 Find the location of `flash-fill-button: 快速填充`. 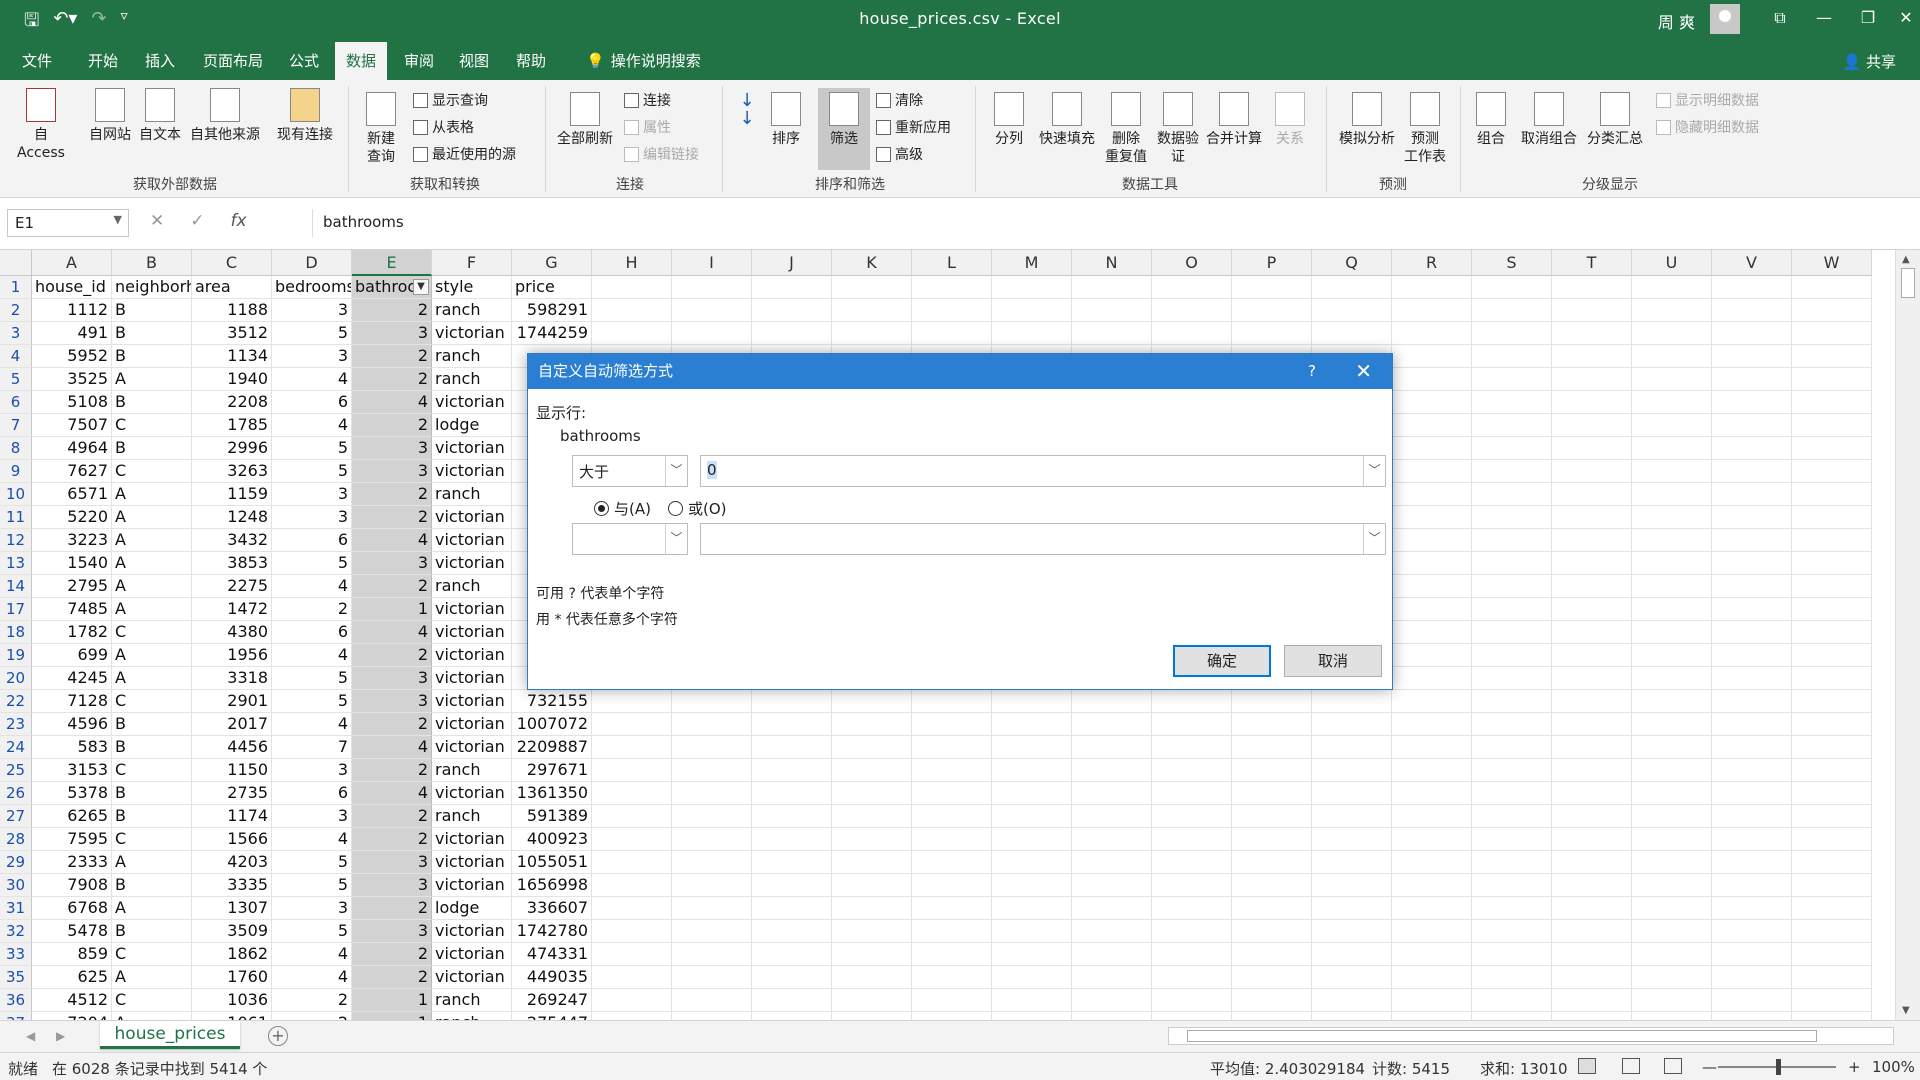

flash-fill-button: 快速填充 is located at coordinates (1067, 120).